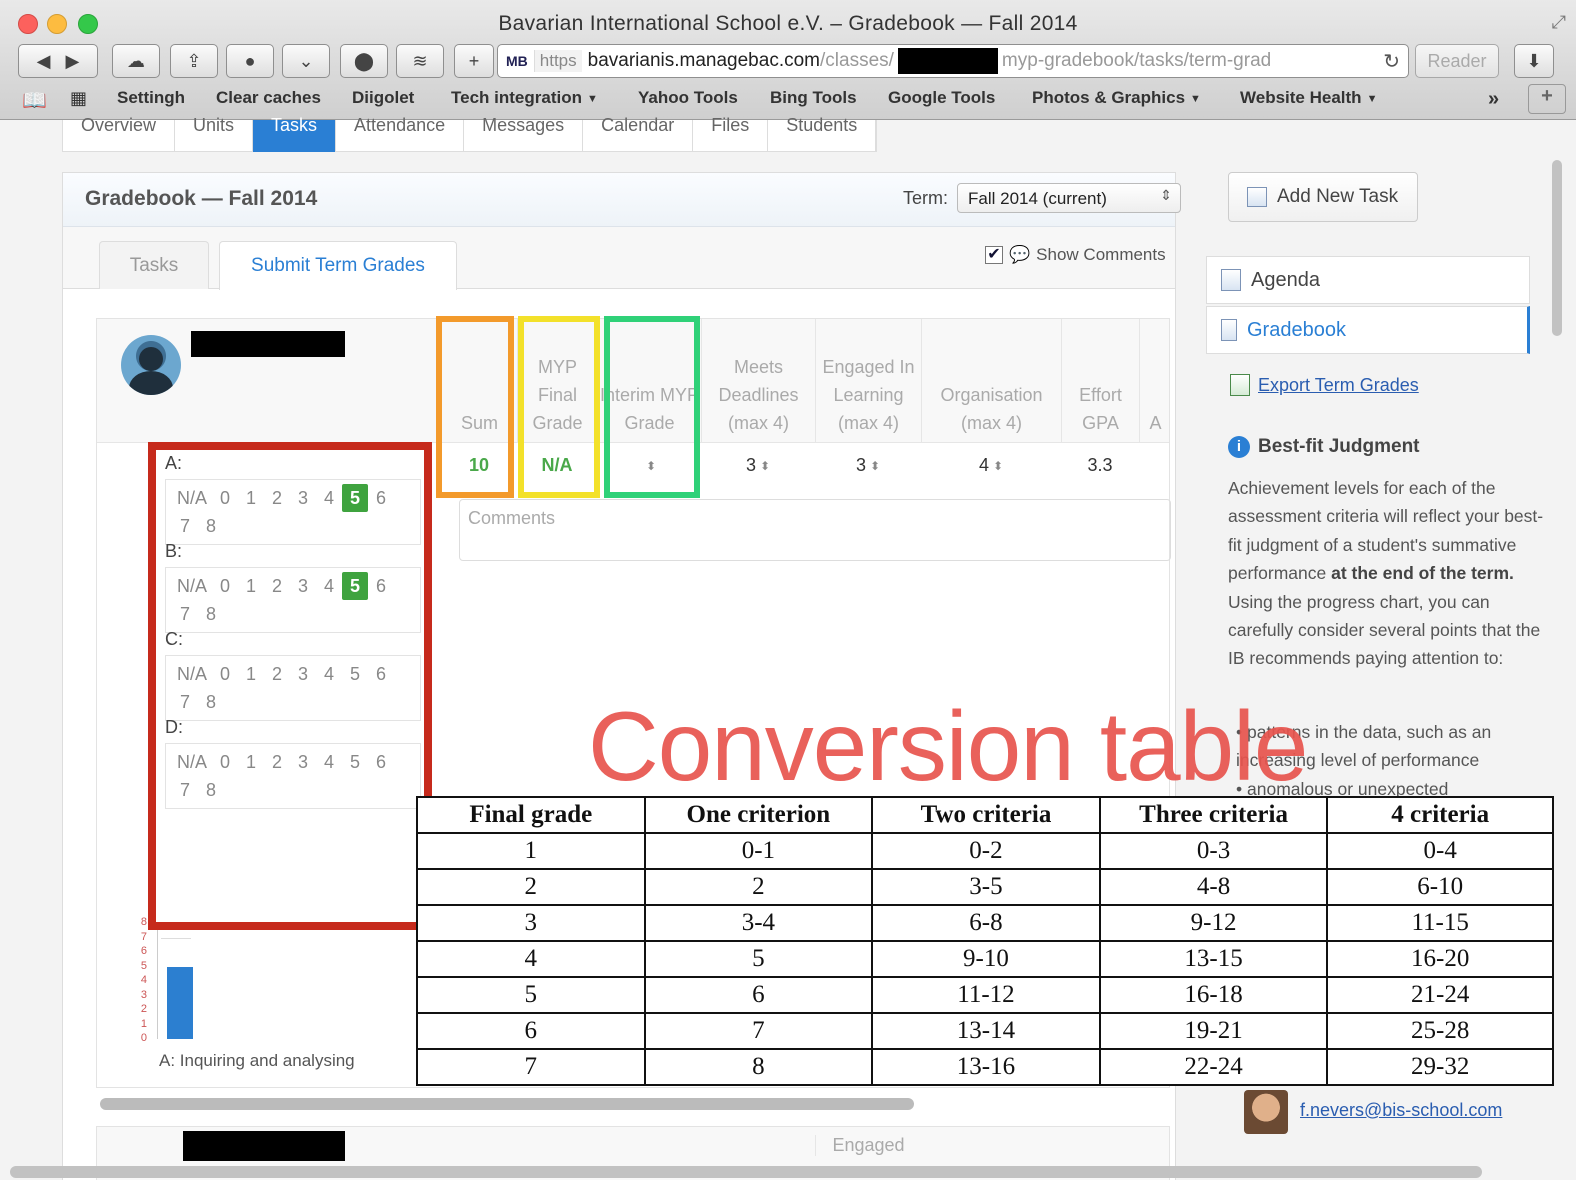 The width and height of the screenshot is (1576, 1180). I want to click on bookmark-item: Bing Tools, so click(813, 98).